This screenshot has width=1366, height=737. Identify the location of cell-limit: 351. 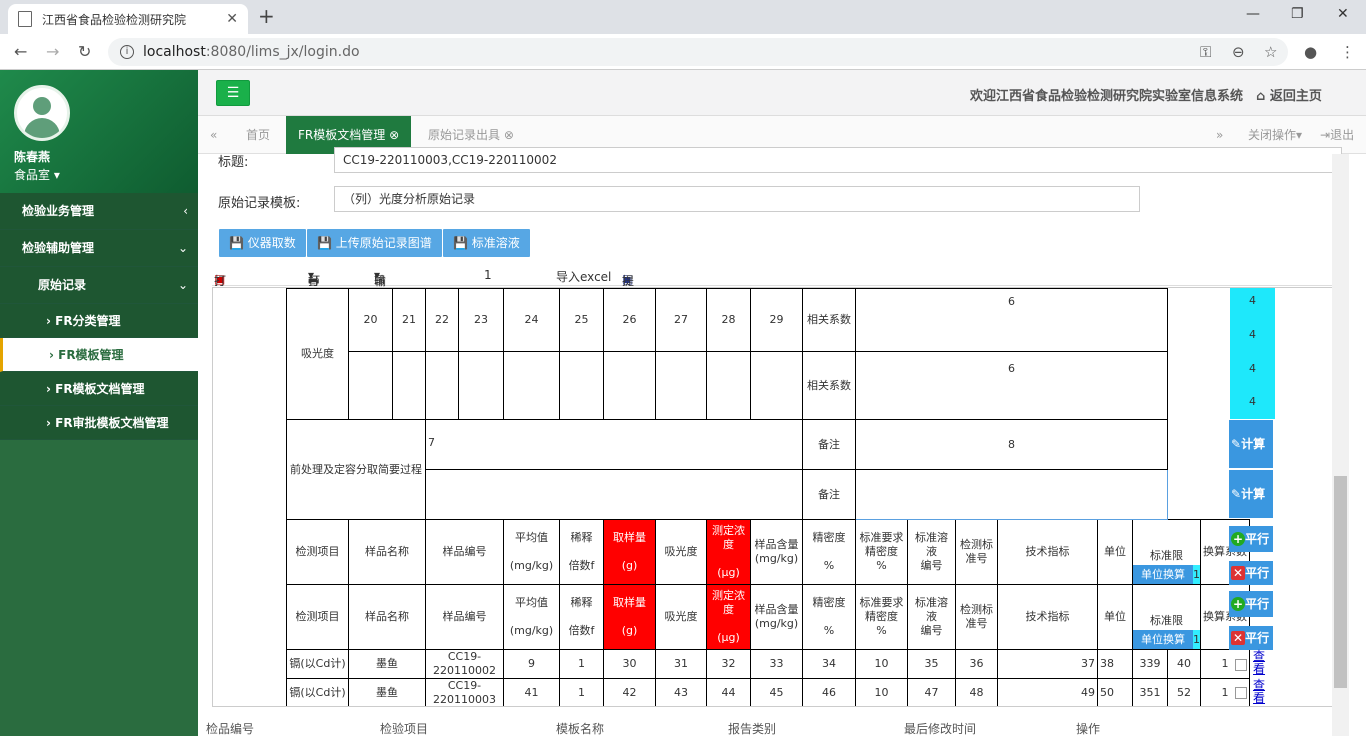
(1150, 692).